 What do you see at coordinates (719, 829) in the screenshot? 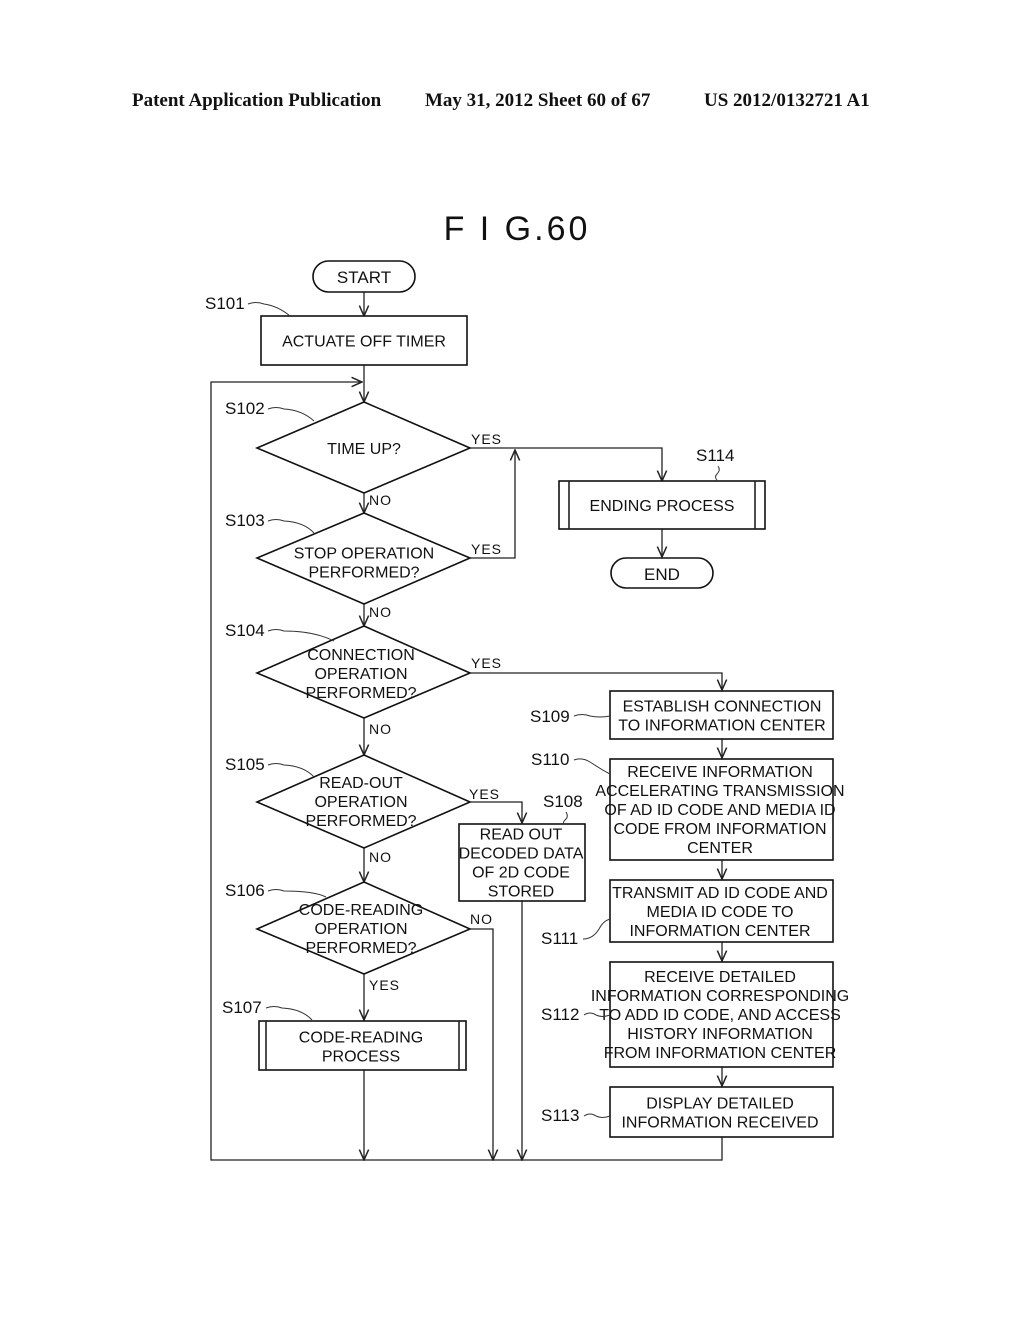
I see `step-text-line: CODE FROM INFORMATION` at bounding box center [719, 829].